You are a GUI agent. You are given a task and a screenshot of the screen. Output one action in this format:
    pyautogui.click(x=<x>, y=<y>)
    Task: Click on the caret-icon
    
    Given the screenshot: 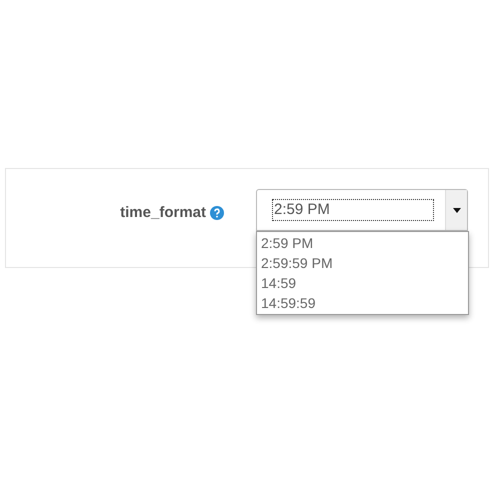 What is the action you would take?
    pyautogui.click(x=456, y=210)
    